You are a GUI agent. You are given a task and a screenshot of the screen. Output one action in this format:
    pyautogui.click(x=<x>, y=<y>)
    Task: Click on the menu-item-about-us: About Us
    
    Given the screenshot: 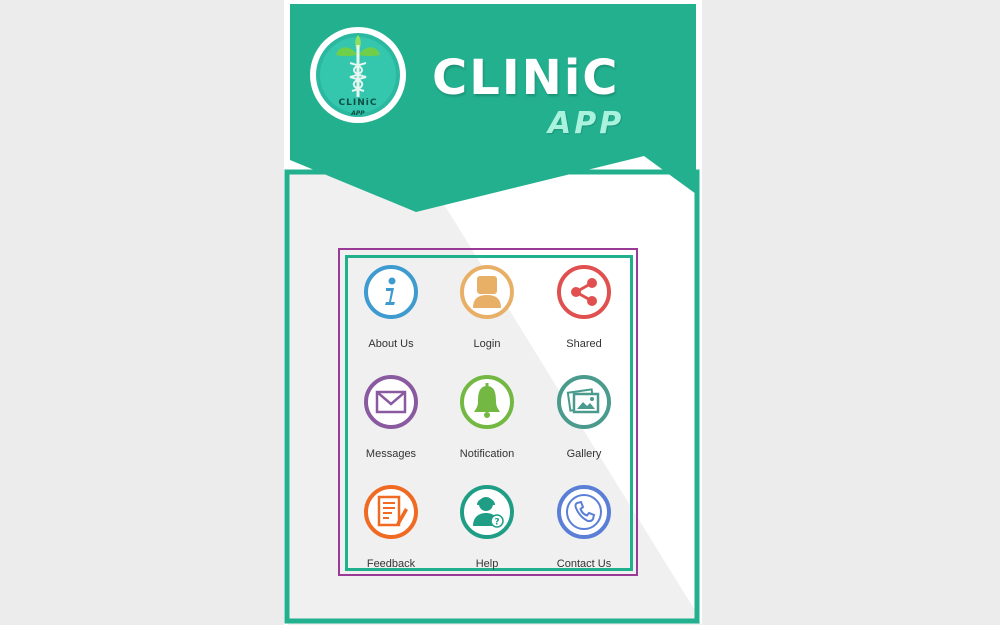 What is the action you would take?
    pyautogui.click(x=391, y=314)
    